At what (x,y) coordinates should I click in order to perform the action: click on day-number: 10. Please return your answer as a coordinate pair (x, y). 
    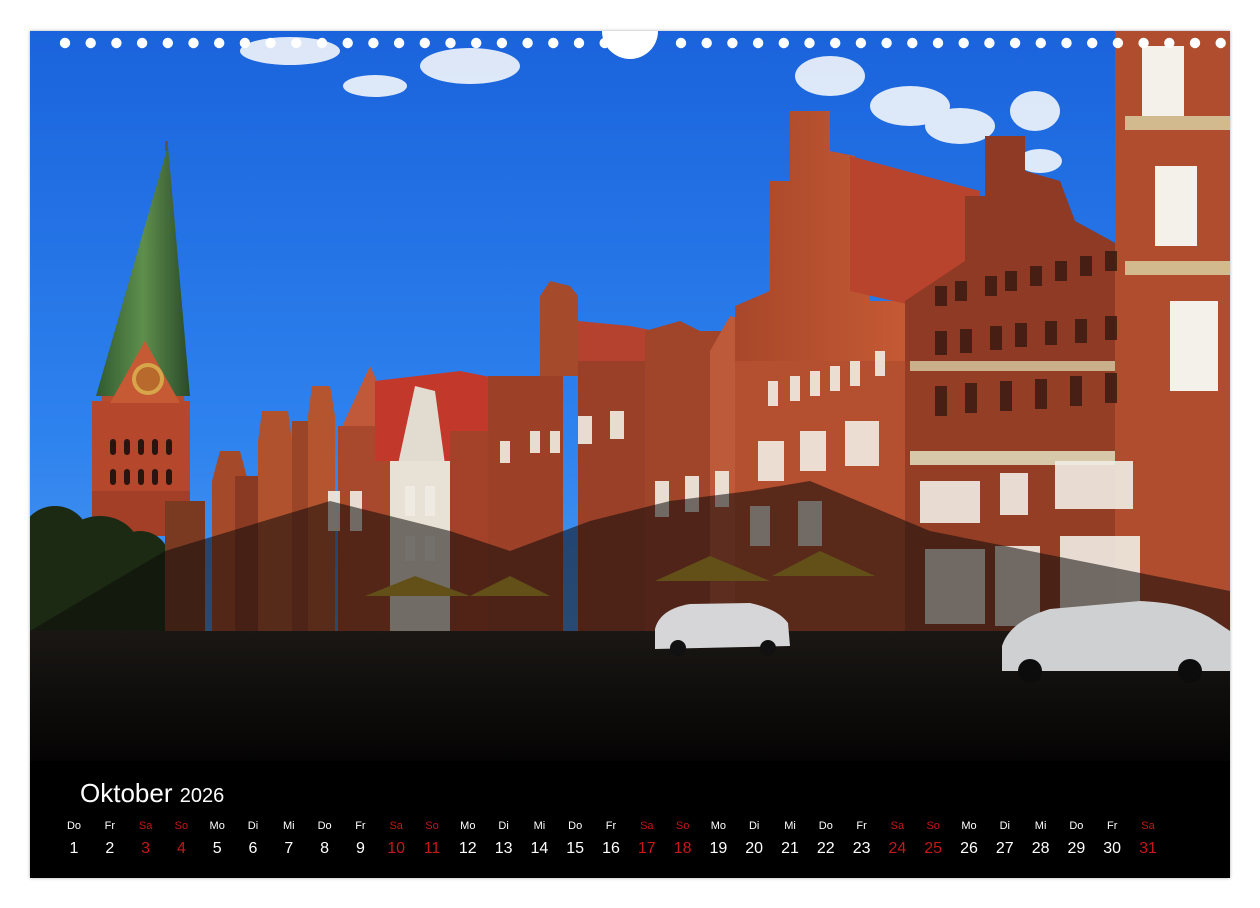
    Looking at the image, I should click on (396, 848).